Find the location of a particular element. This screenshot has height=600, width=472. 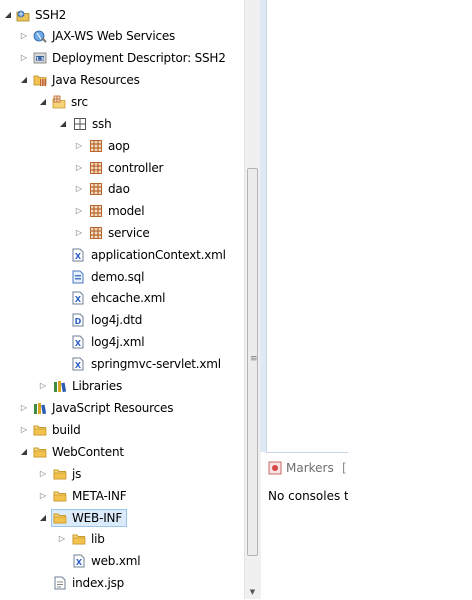

grip-icon: ≡ is located at coordinates (254, 359).